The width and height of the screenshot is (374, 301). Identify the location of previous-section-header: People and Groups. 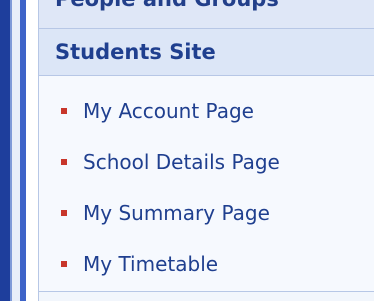
(206, 14).